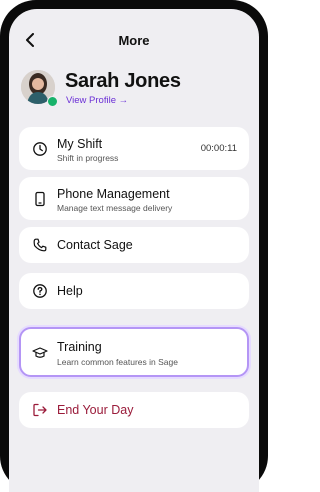 Image resolution: width=320 pixels, height=492 pixels. I want to click on profile-name: Sarah Jones, so click(123, 81).